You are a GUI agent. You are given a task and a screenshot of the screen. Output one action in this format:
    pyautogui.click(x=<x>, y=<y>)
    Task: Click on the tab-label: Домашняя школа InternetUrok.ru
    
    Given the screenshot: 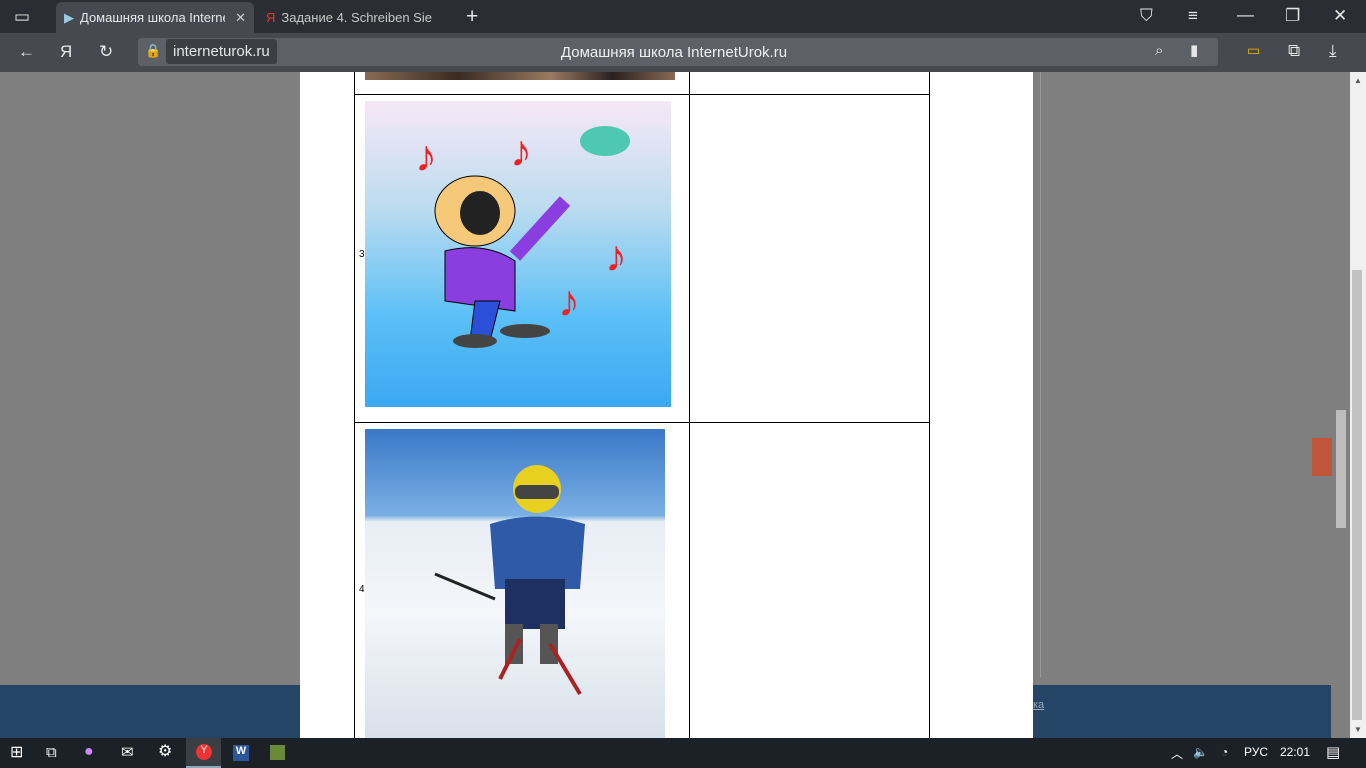 What is the action you would take?
    pyautogui.click(x=152, y=17)
    